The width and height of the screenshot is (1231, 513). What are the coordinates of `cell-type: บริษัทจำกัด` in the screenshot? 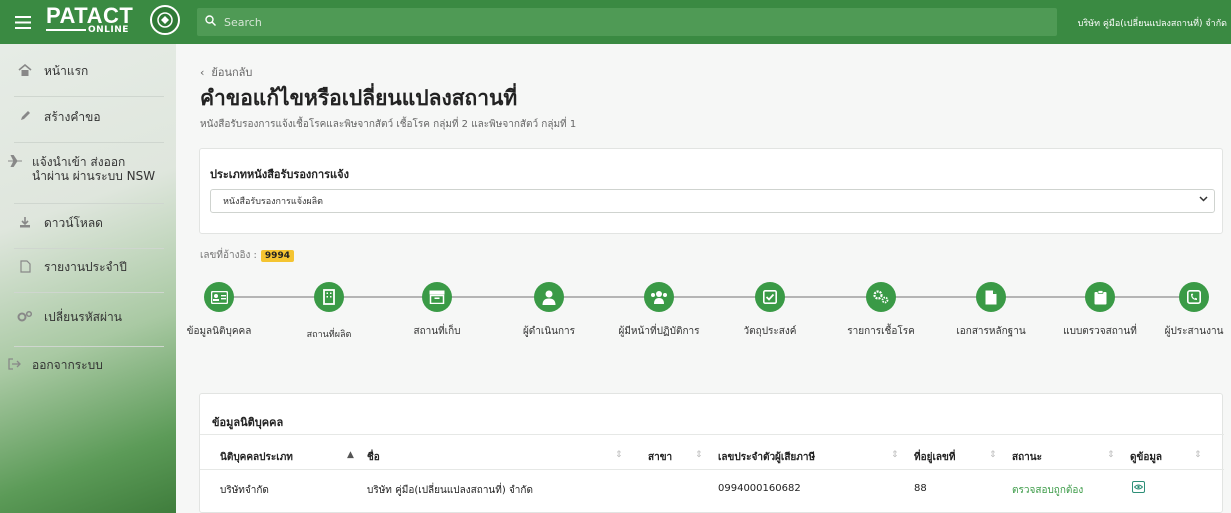 It's located at (244, 490).